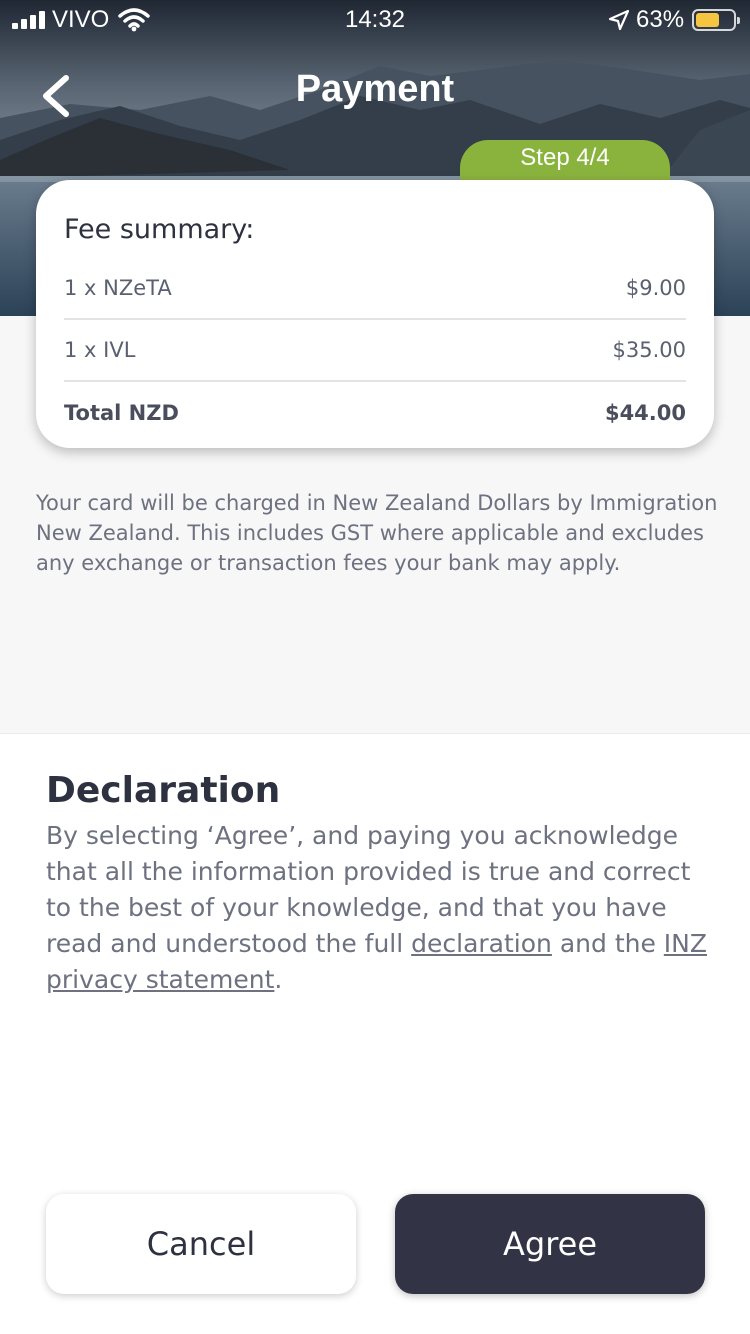  I want to click on declaration-text-part: ., so click(278, 979).